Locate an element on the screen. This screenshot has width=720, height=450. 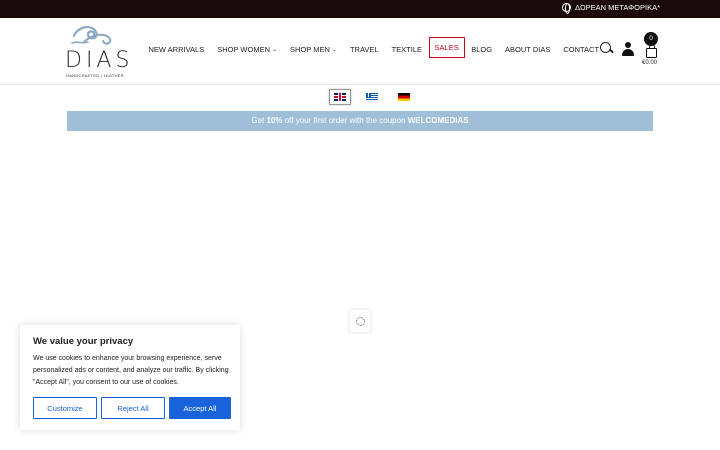
reject-all-button: Reject All is located at coordinates (133, 408).